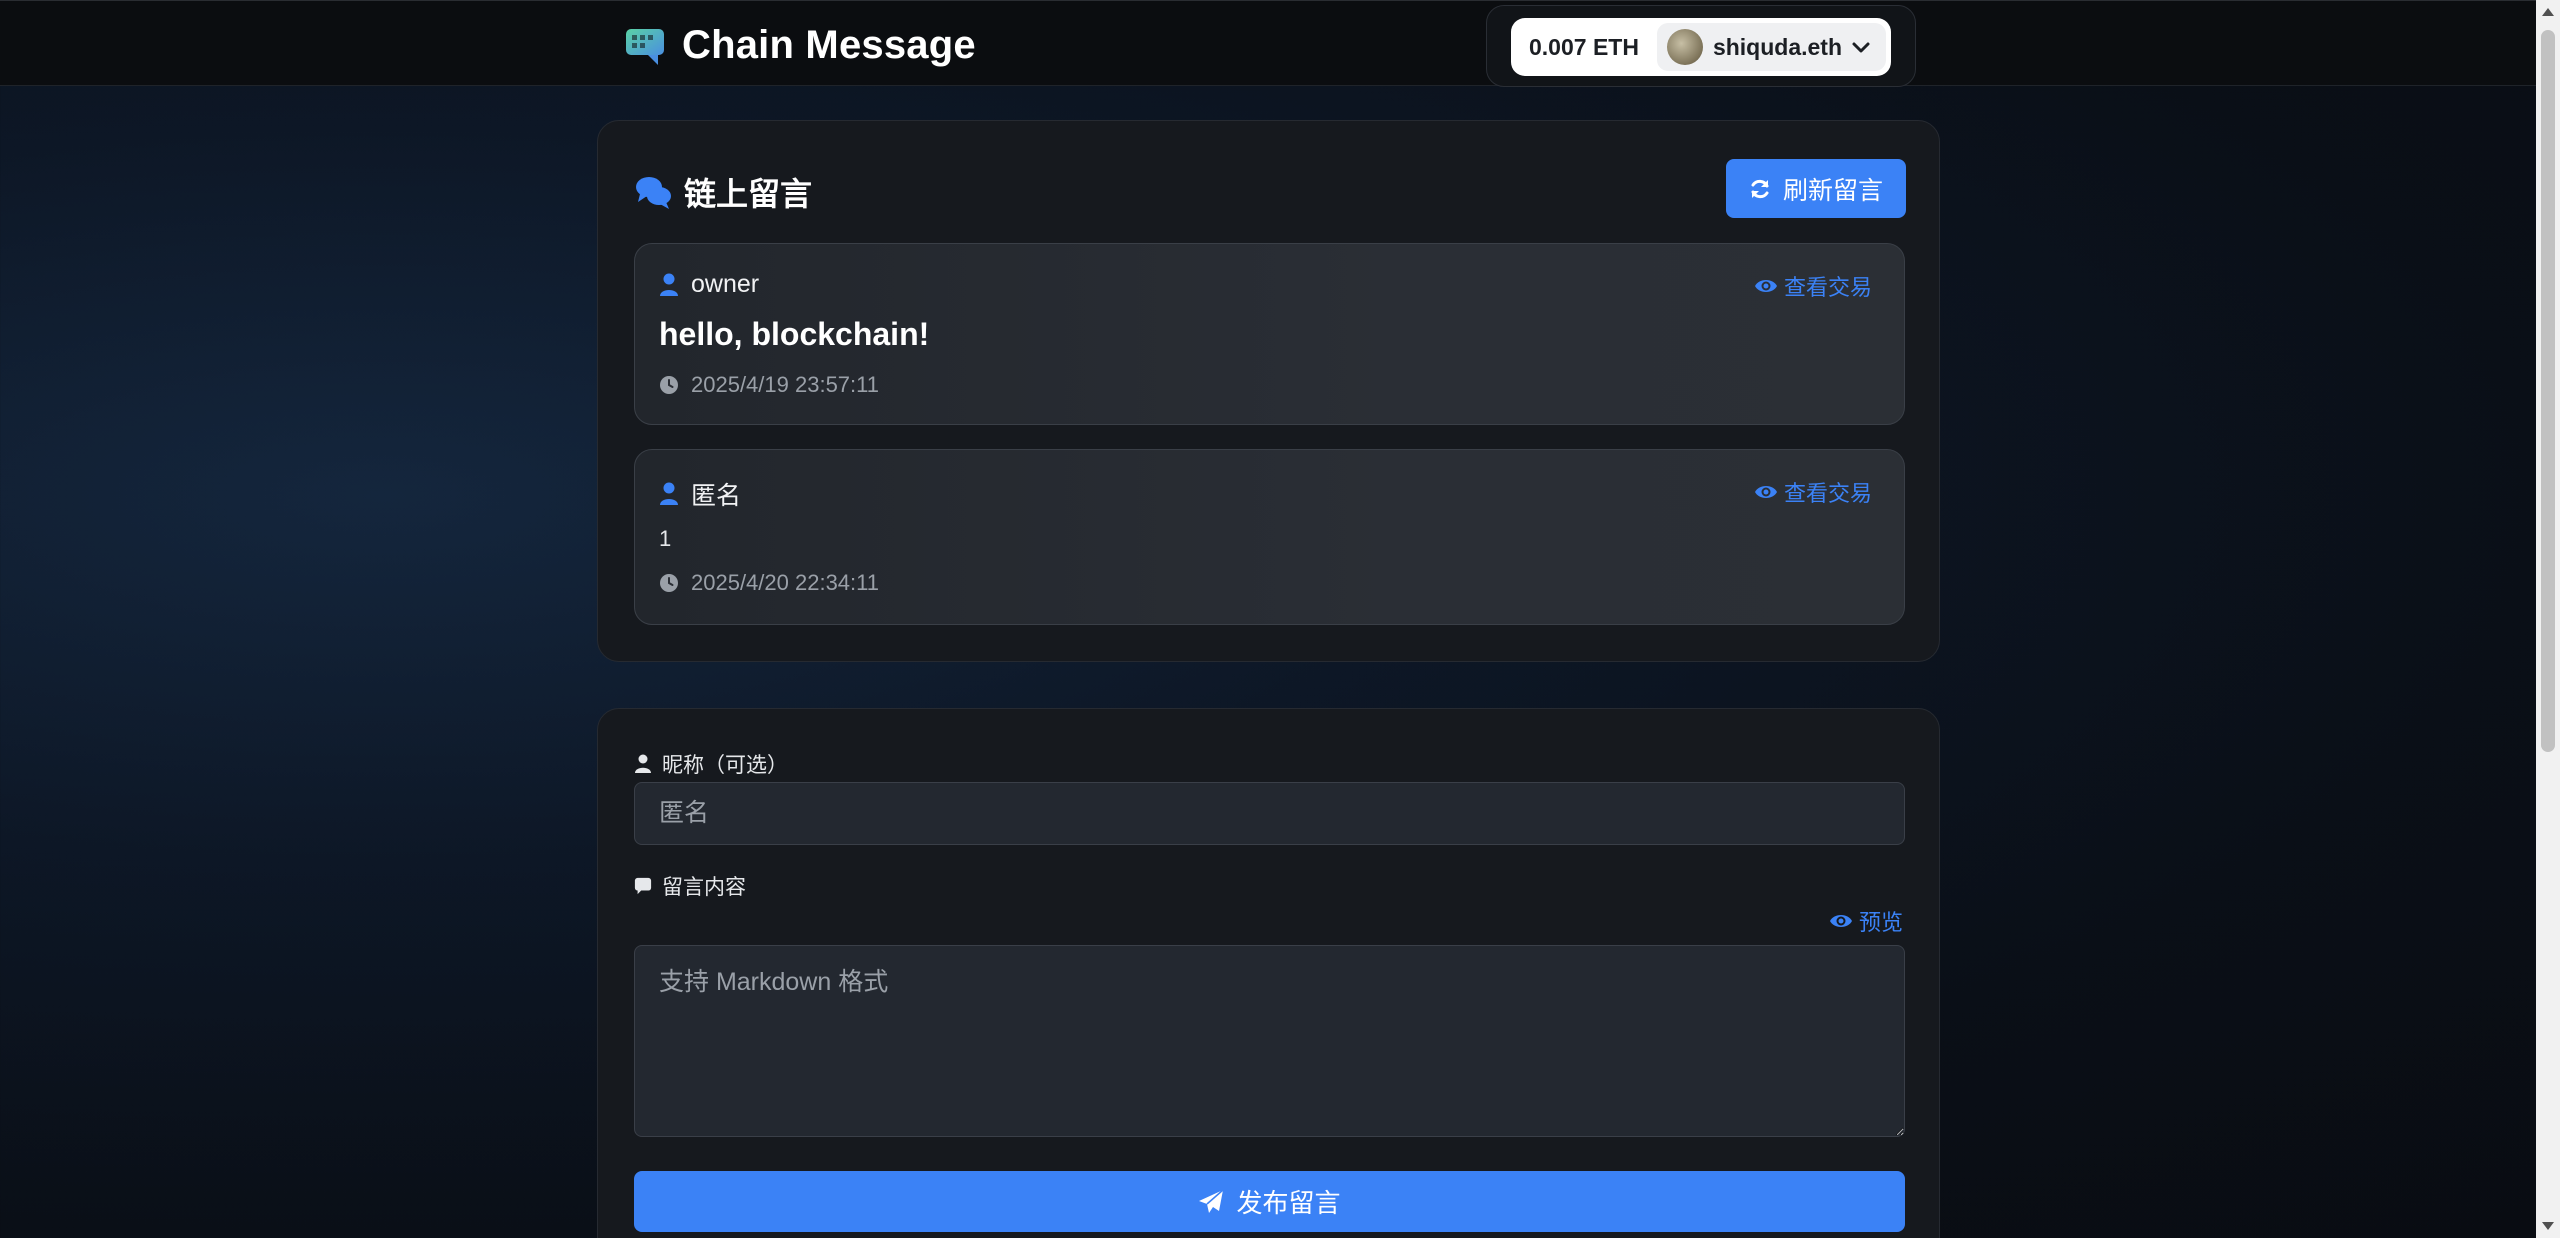 This screenshot has width=2560, height=1238. I want to click on brand: Chain Message, so click(800, 45).